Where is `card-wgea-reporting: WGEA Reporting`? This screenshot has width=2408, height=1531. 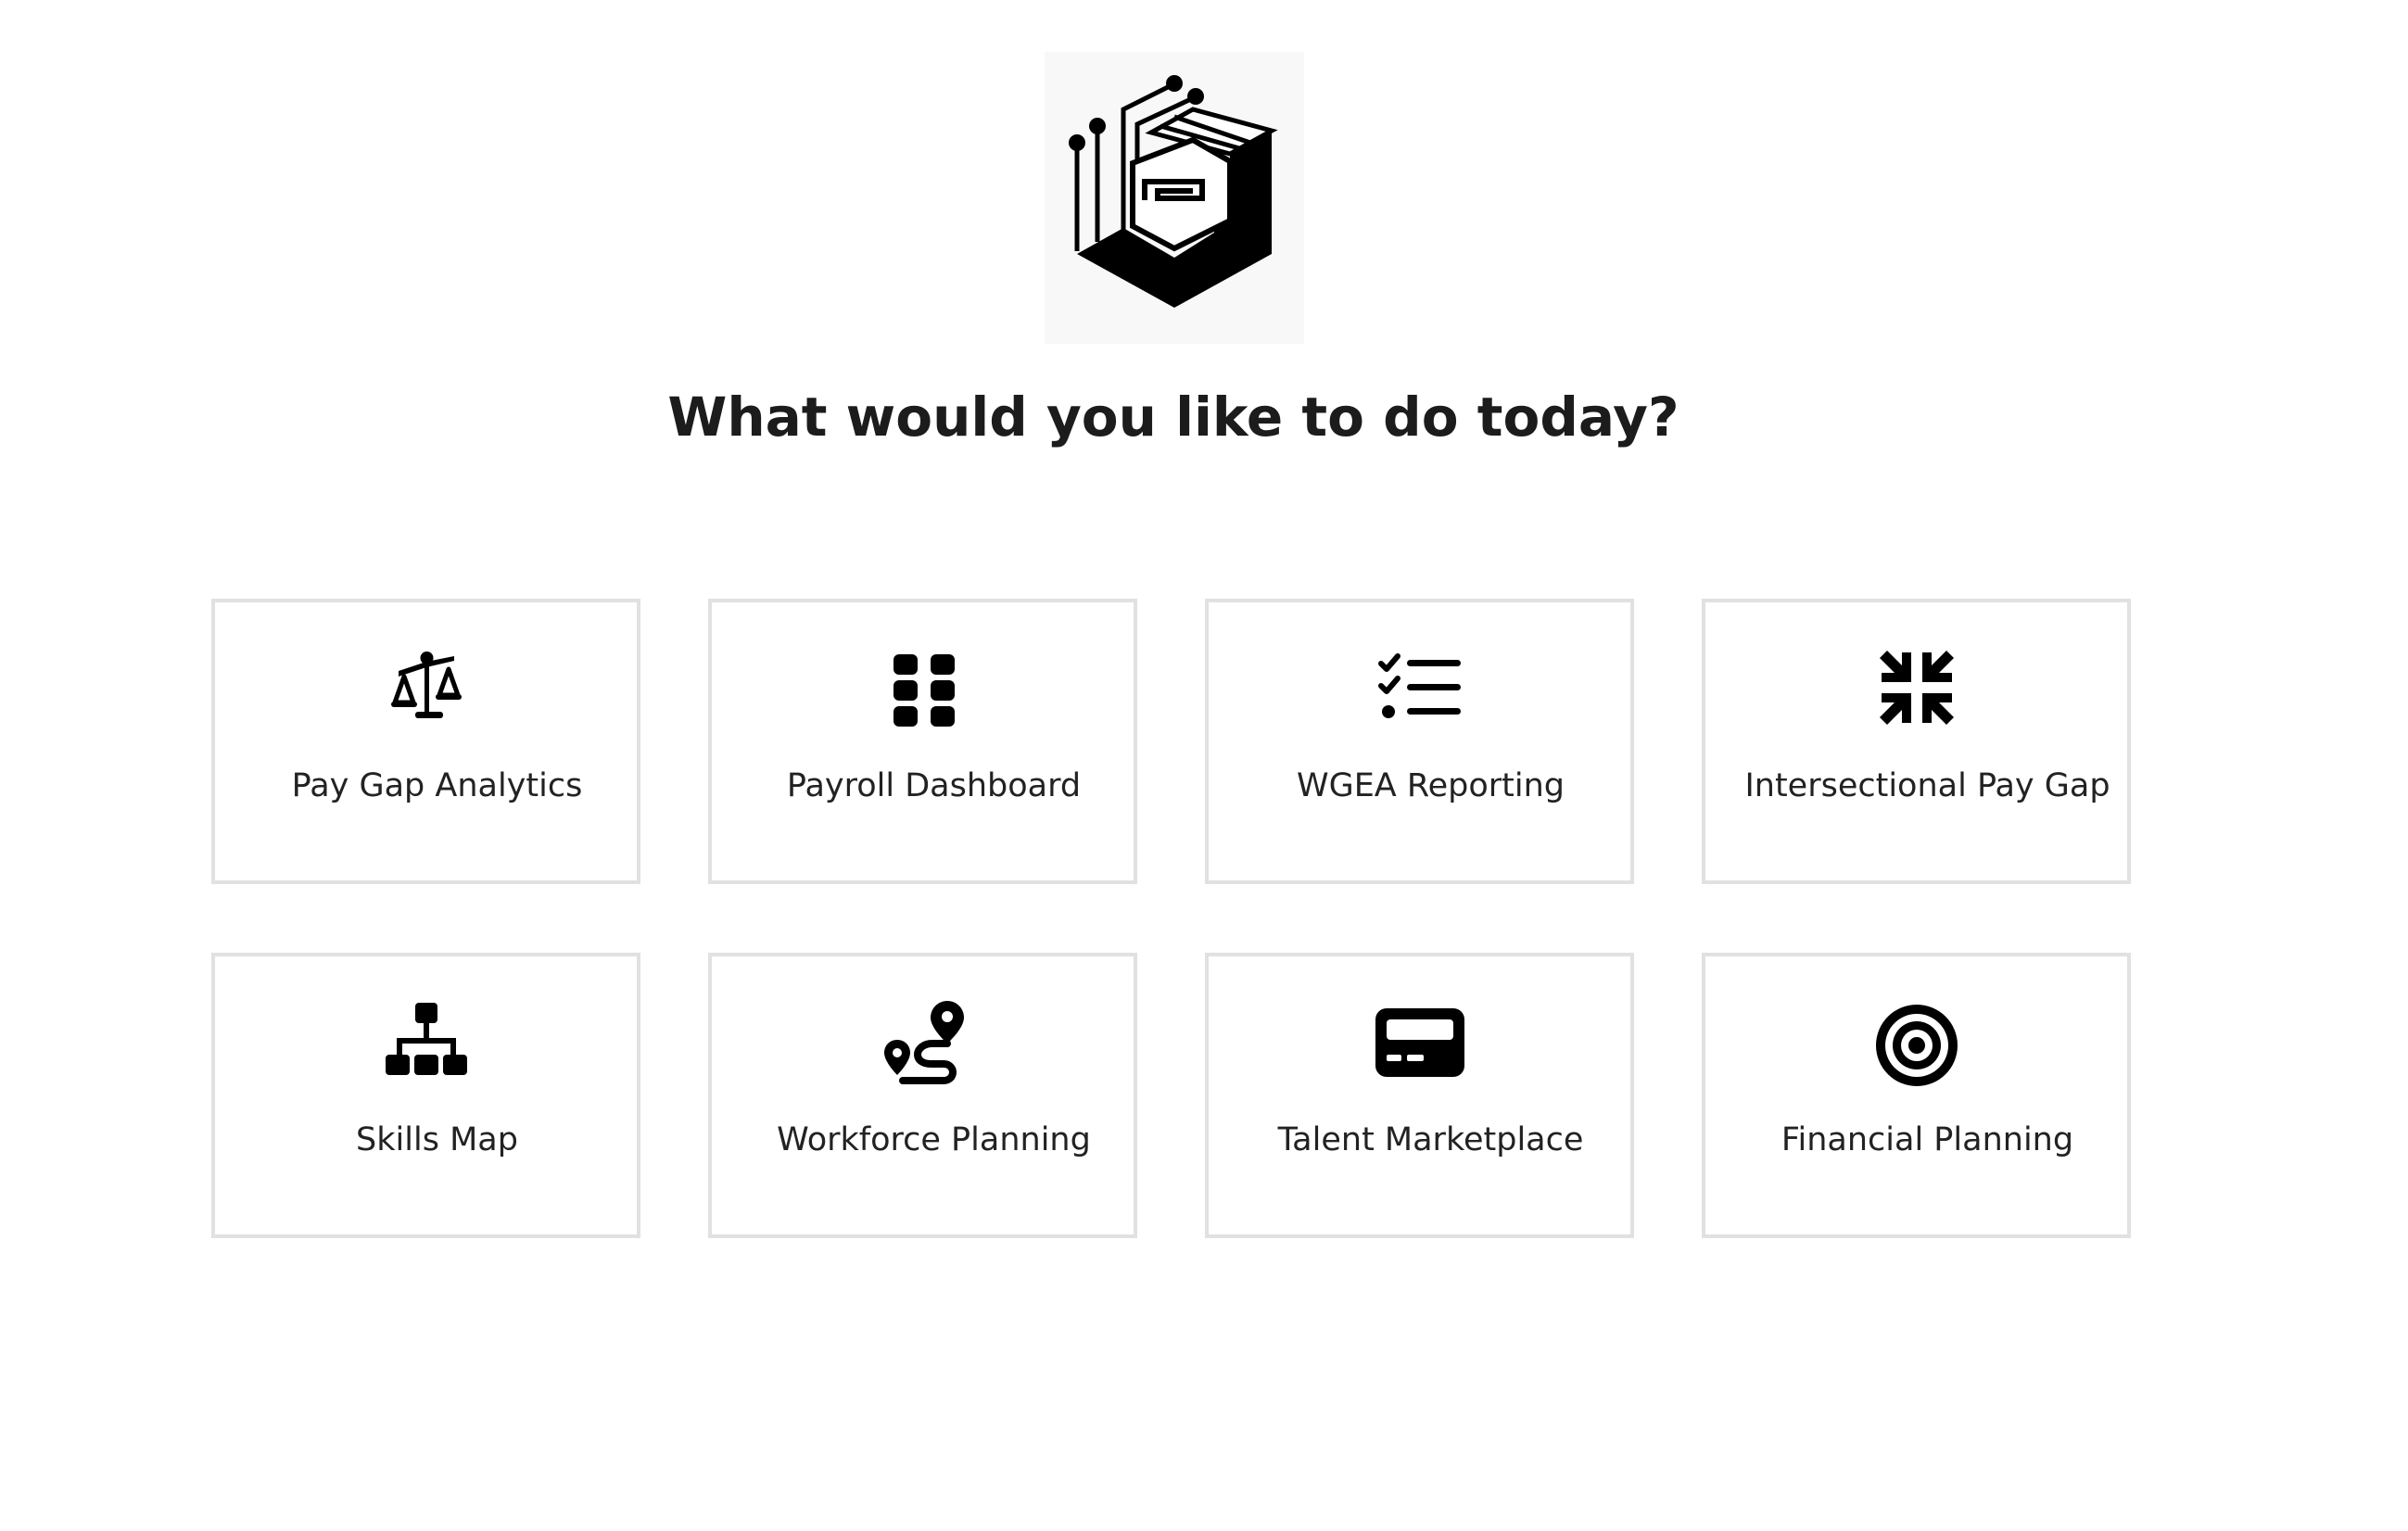 card-wgea-reporting: WGEA Reporting is located at coordinates (1420, 742).